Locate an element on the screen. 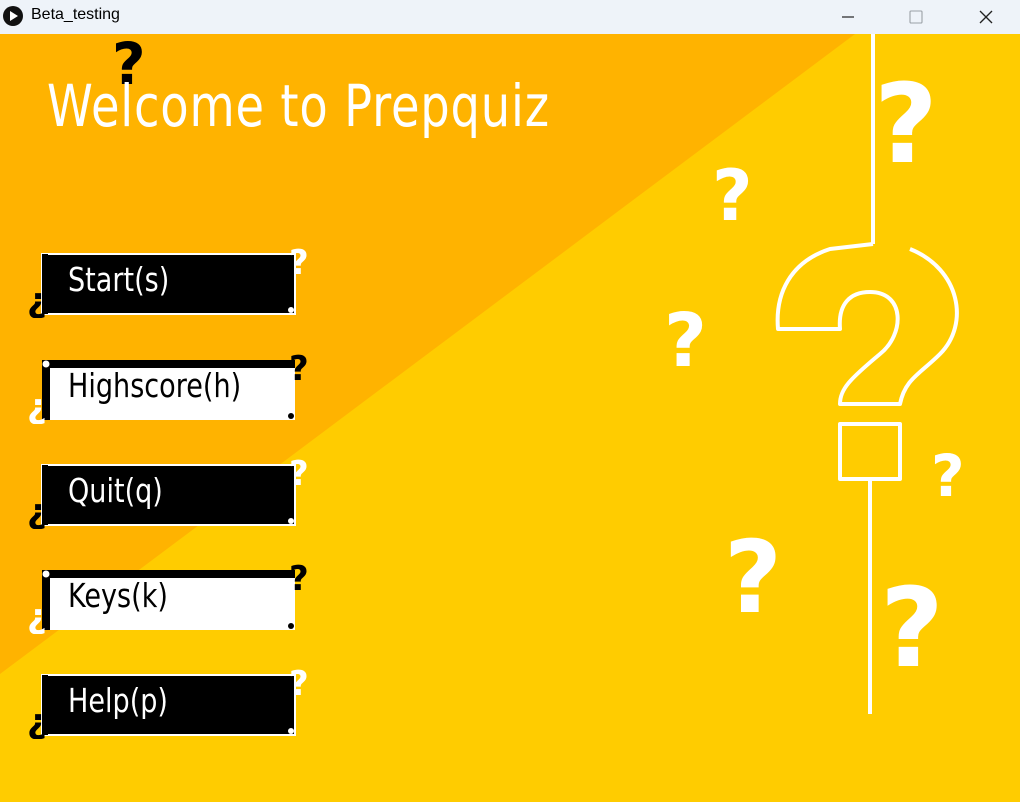 This screenshot has width=1020, height=802. quit-label: Quit(q) is located at coordinates (115, 490).